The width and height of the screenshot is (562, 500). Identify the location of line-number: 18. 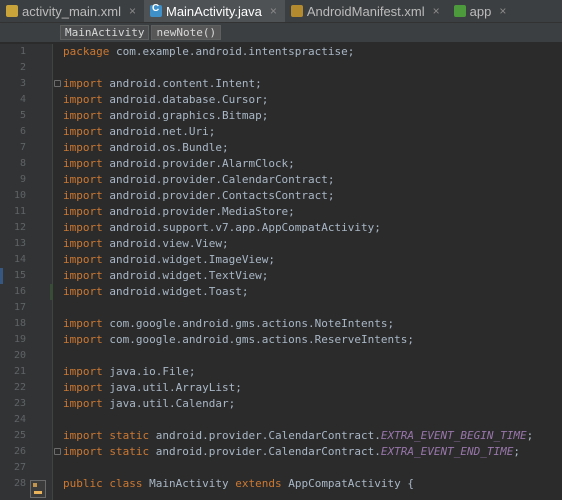
(19, 323).